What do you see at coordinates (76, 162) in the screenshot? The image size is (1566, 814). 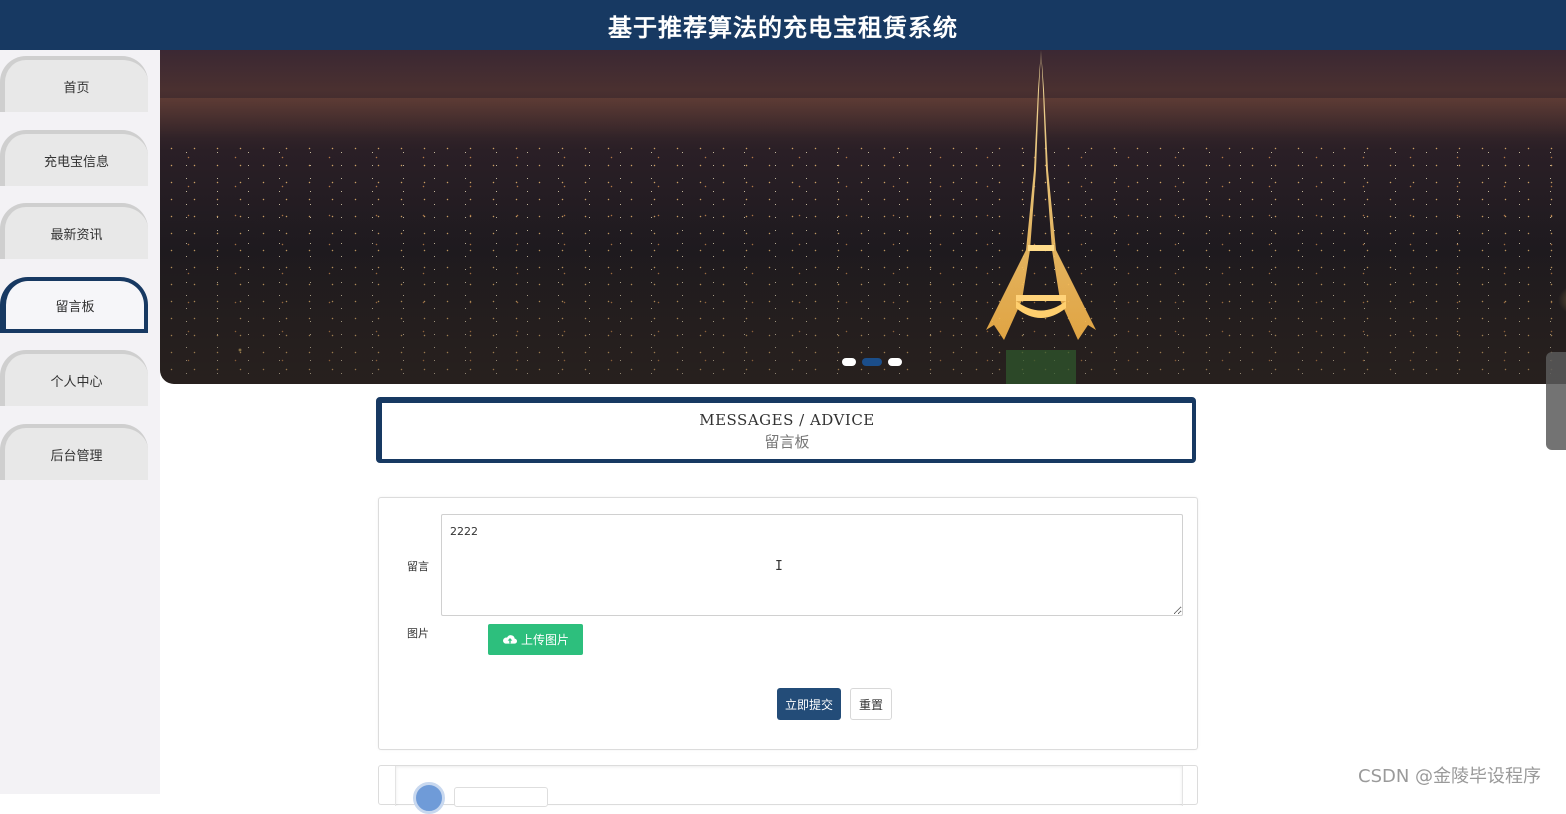 I see `sidebar-item-label: 充电宝信息` at bounding box center [76, 162].